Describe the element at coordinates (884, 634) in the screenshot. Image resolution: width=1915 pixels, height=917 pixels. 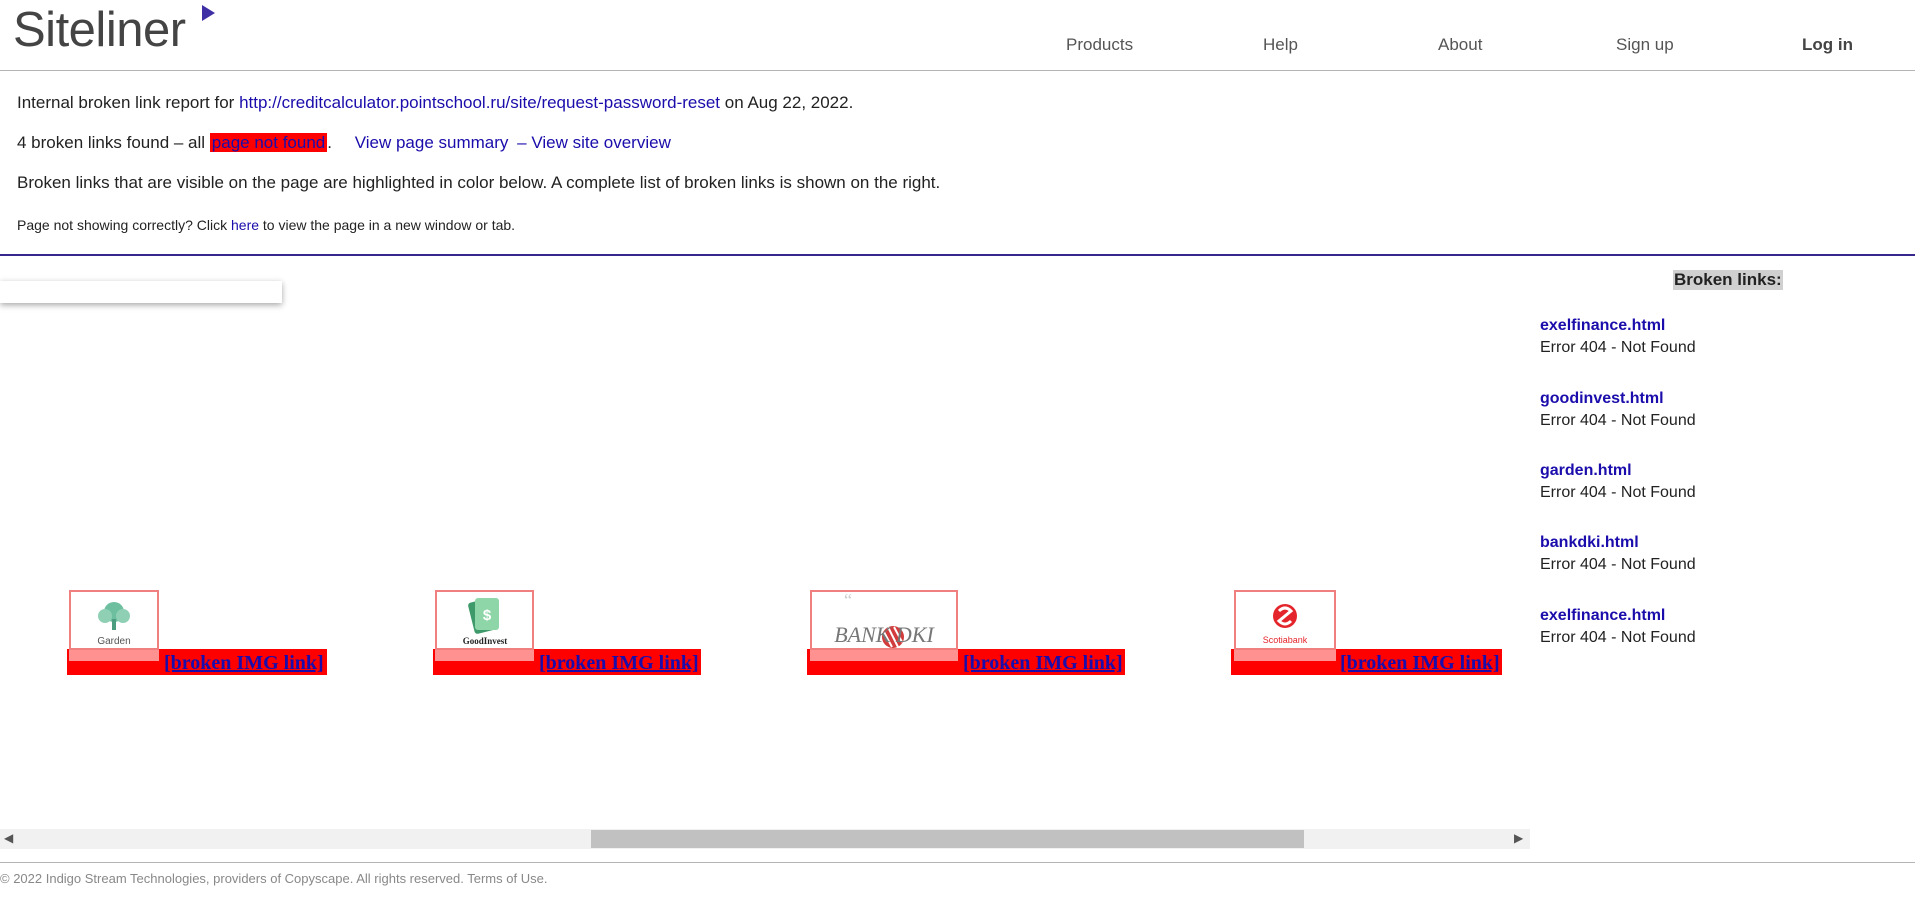
I see `bankdki-logo-text: BANK DKI` at that location.